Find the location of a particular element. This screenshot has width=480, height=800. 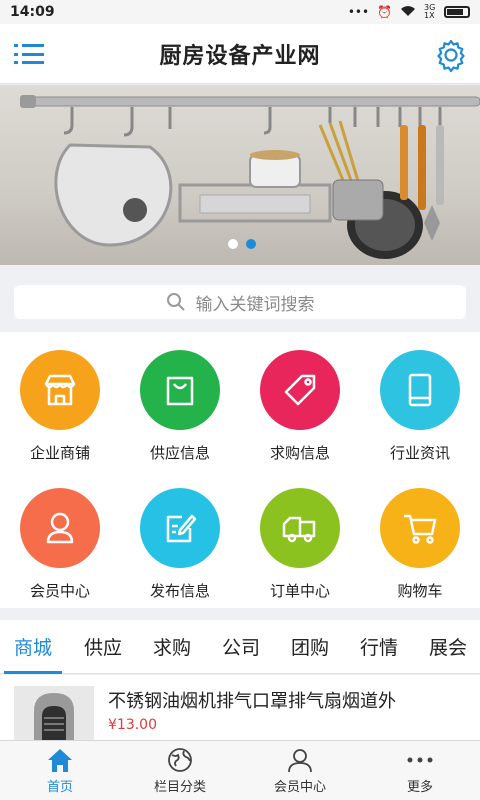

status-icons: ••• ⏰ 3G 1X is located at coordinates (409, 12).